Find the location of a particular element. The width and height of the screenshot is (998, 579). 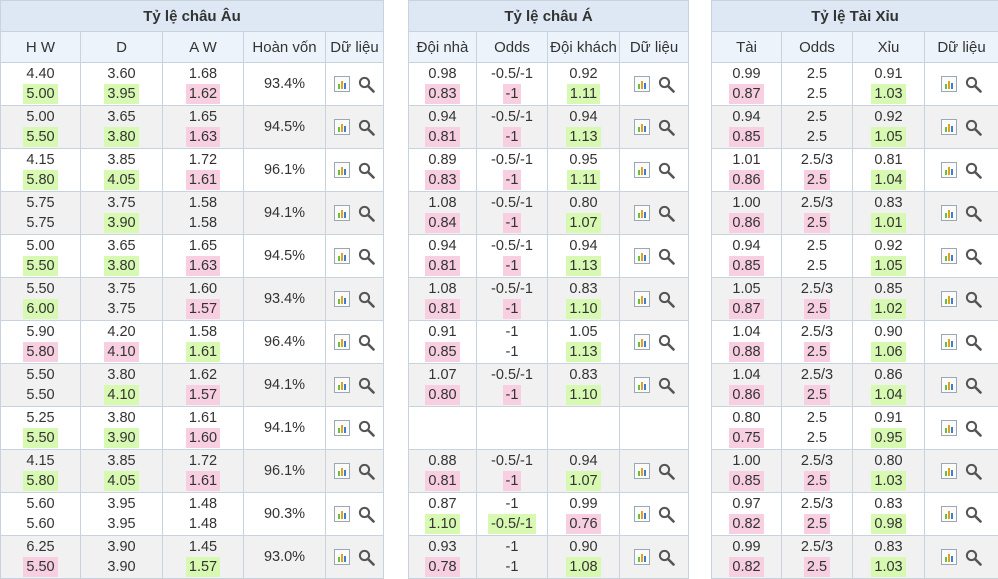

odds-cell: 0.940.81 is located at coordinates (443, 127).